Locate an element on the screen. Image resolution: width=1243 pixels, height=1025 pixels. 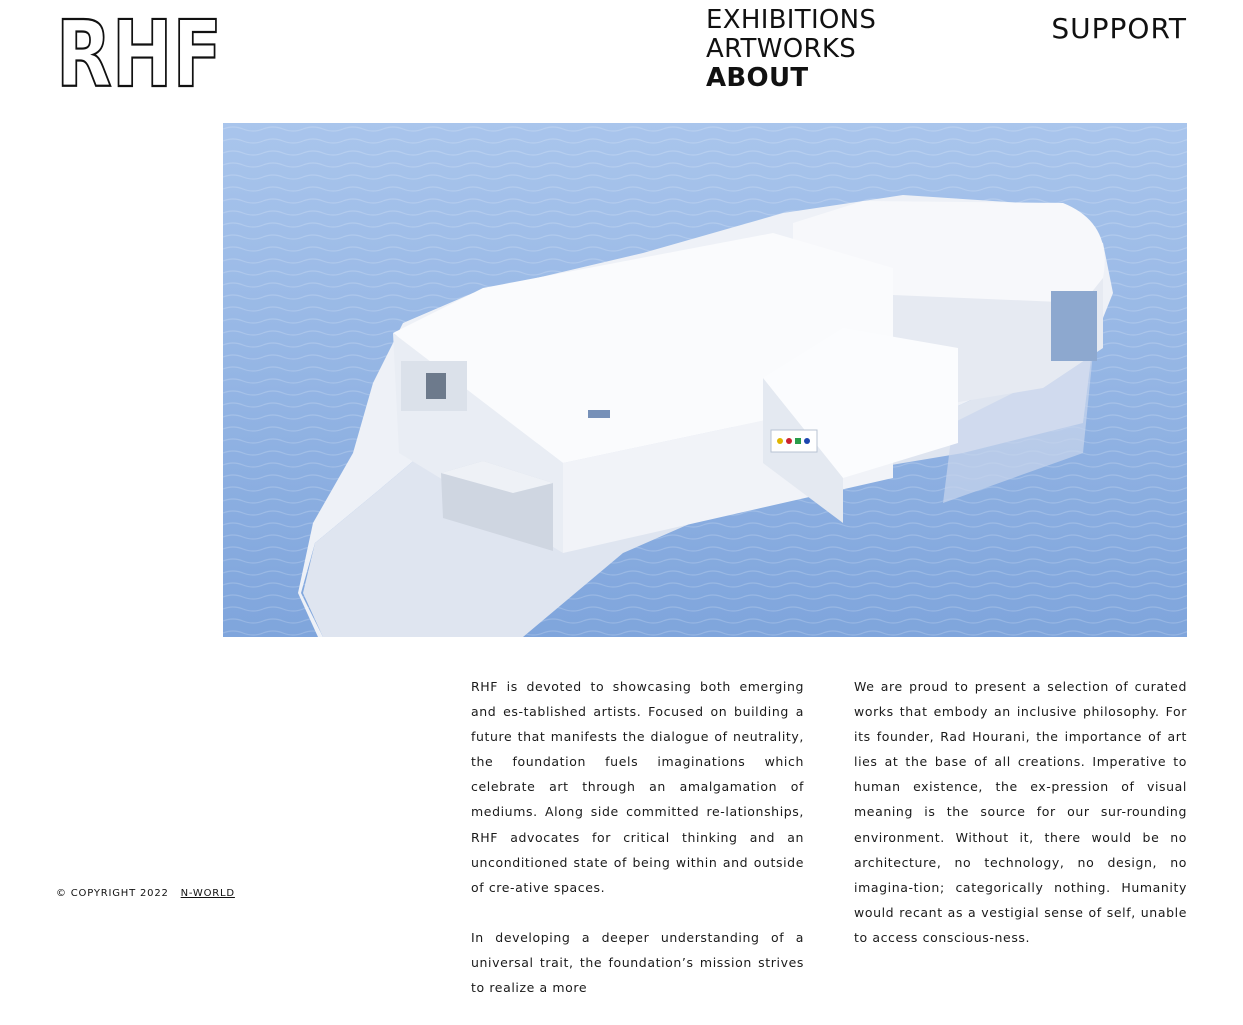
footer: © COPYRIGHT 2022 N-WORLD is located at coordinates (145, 893).